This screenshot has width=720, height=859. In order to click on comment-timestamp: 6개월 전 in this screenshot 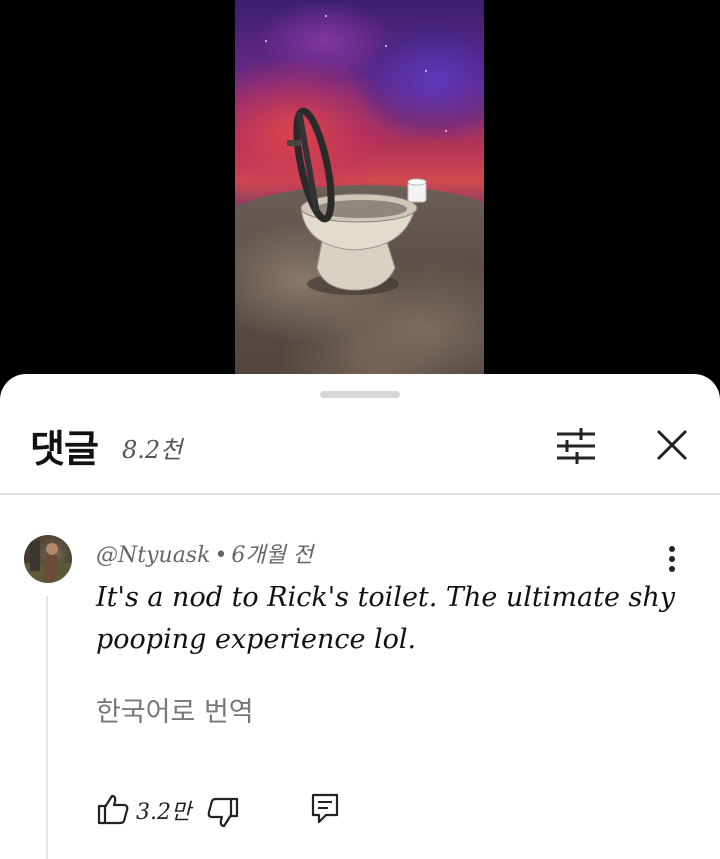, I will do `click(272, 555)`.